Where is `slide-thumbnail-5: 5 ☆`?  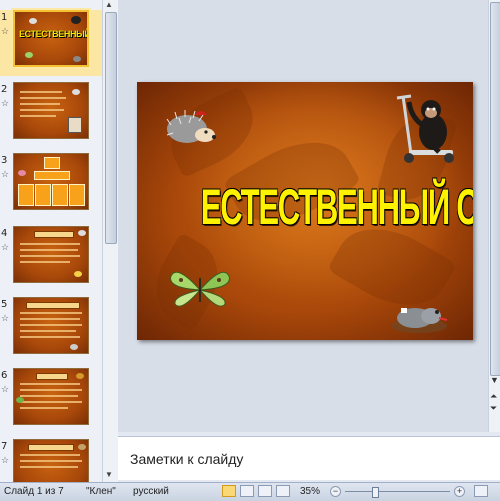 slide-thumbnail-5: 5 ☆ is located at coordinates (51, 330).